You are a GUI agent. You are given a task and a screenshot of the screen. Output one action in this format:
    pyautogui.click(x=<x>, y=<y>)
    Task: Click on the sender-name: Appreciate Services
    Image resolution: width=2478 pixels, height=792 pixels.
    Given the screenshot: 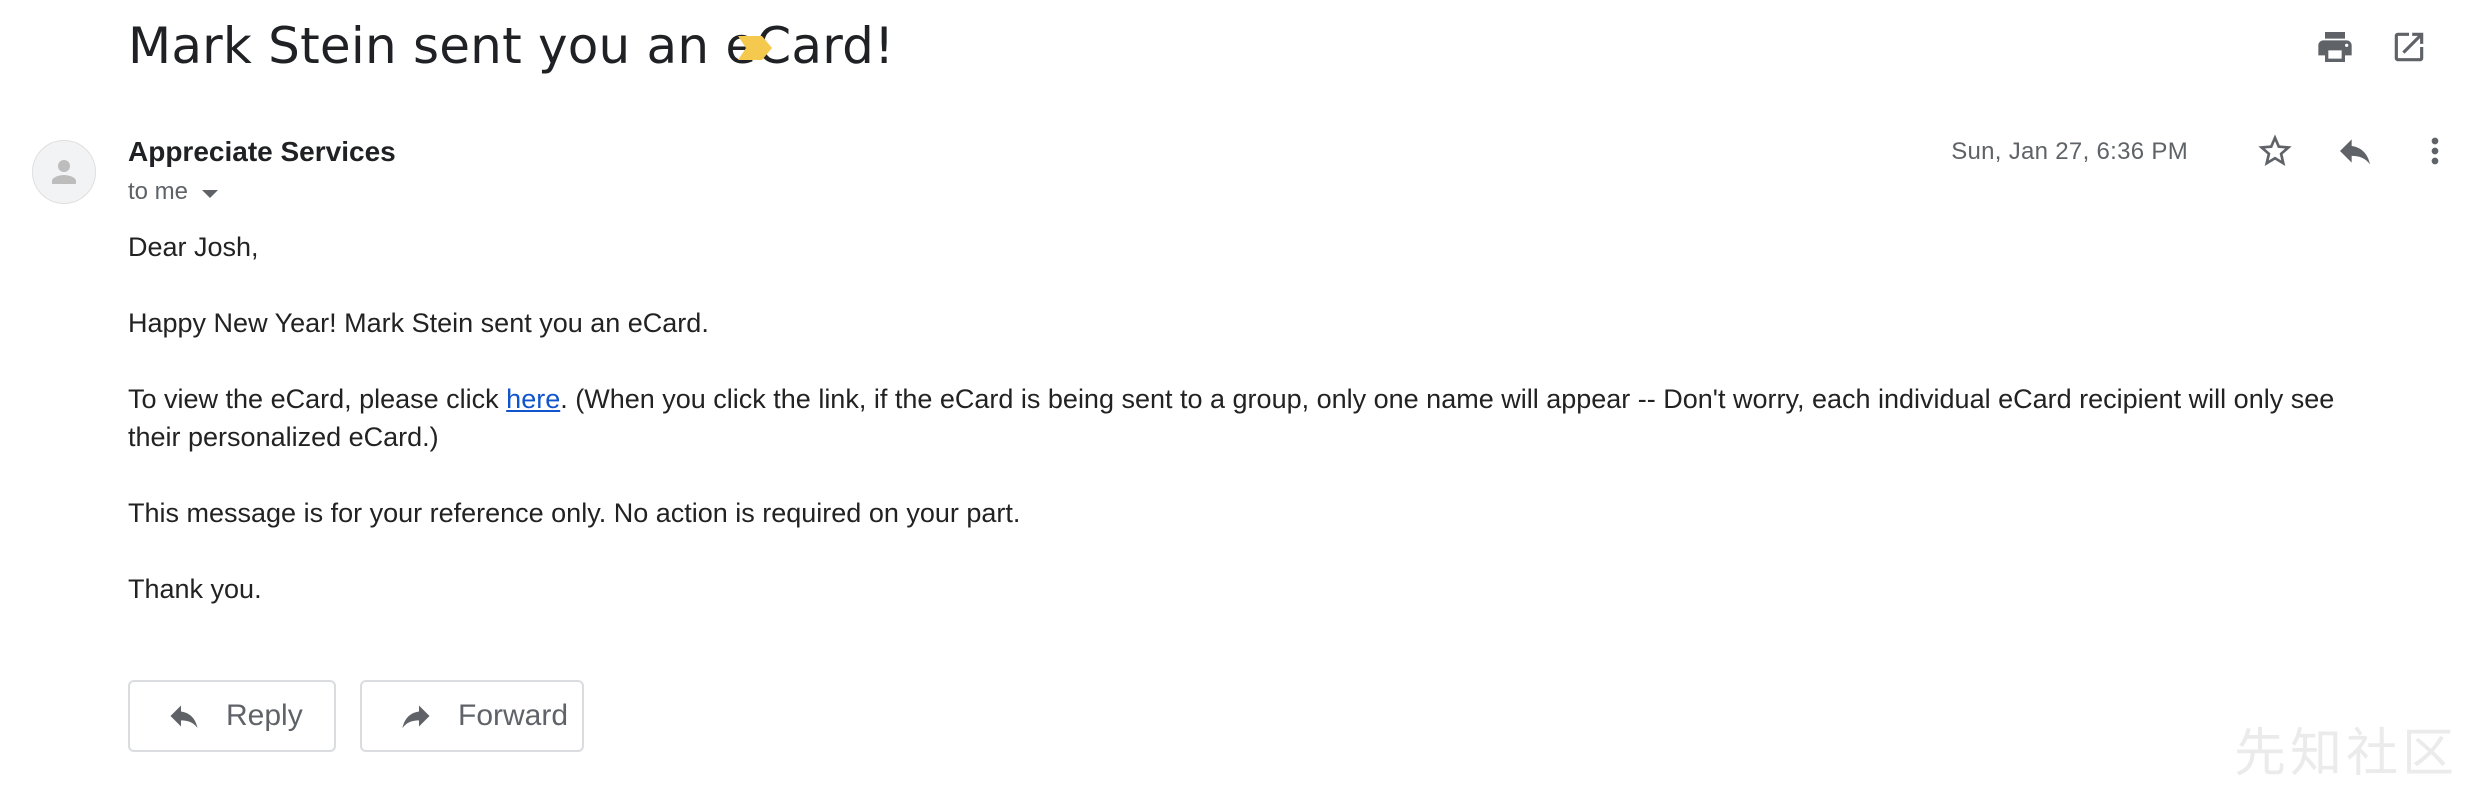 What is the action you would take?
    pyautogui.click(x=262, y=152)
    